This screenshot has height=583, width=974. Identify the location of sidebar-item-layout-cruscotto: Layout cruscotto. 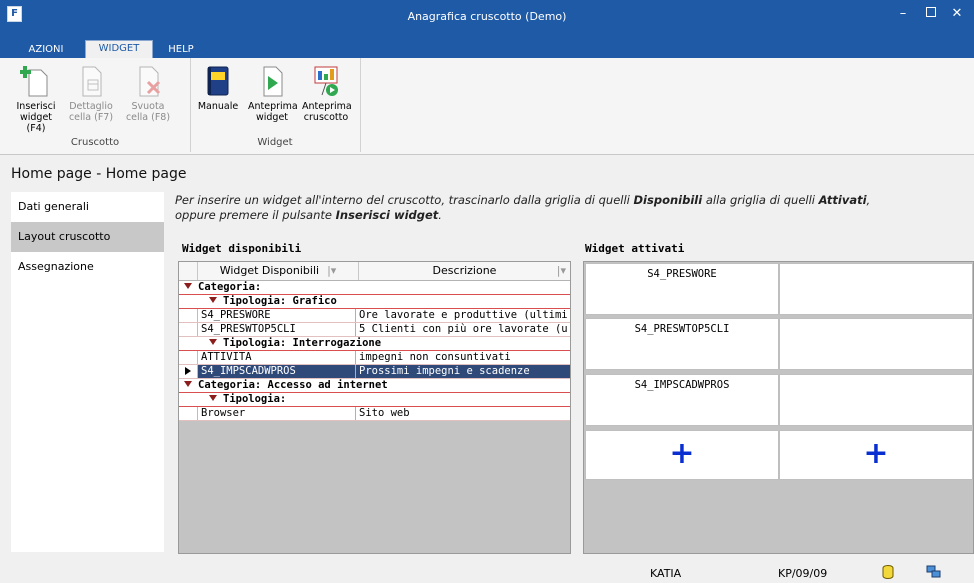
(87, 237).